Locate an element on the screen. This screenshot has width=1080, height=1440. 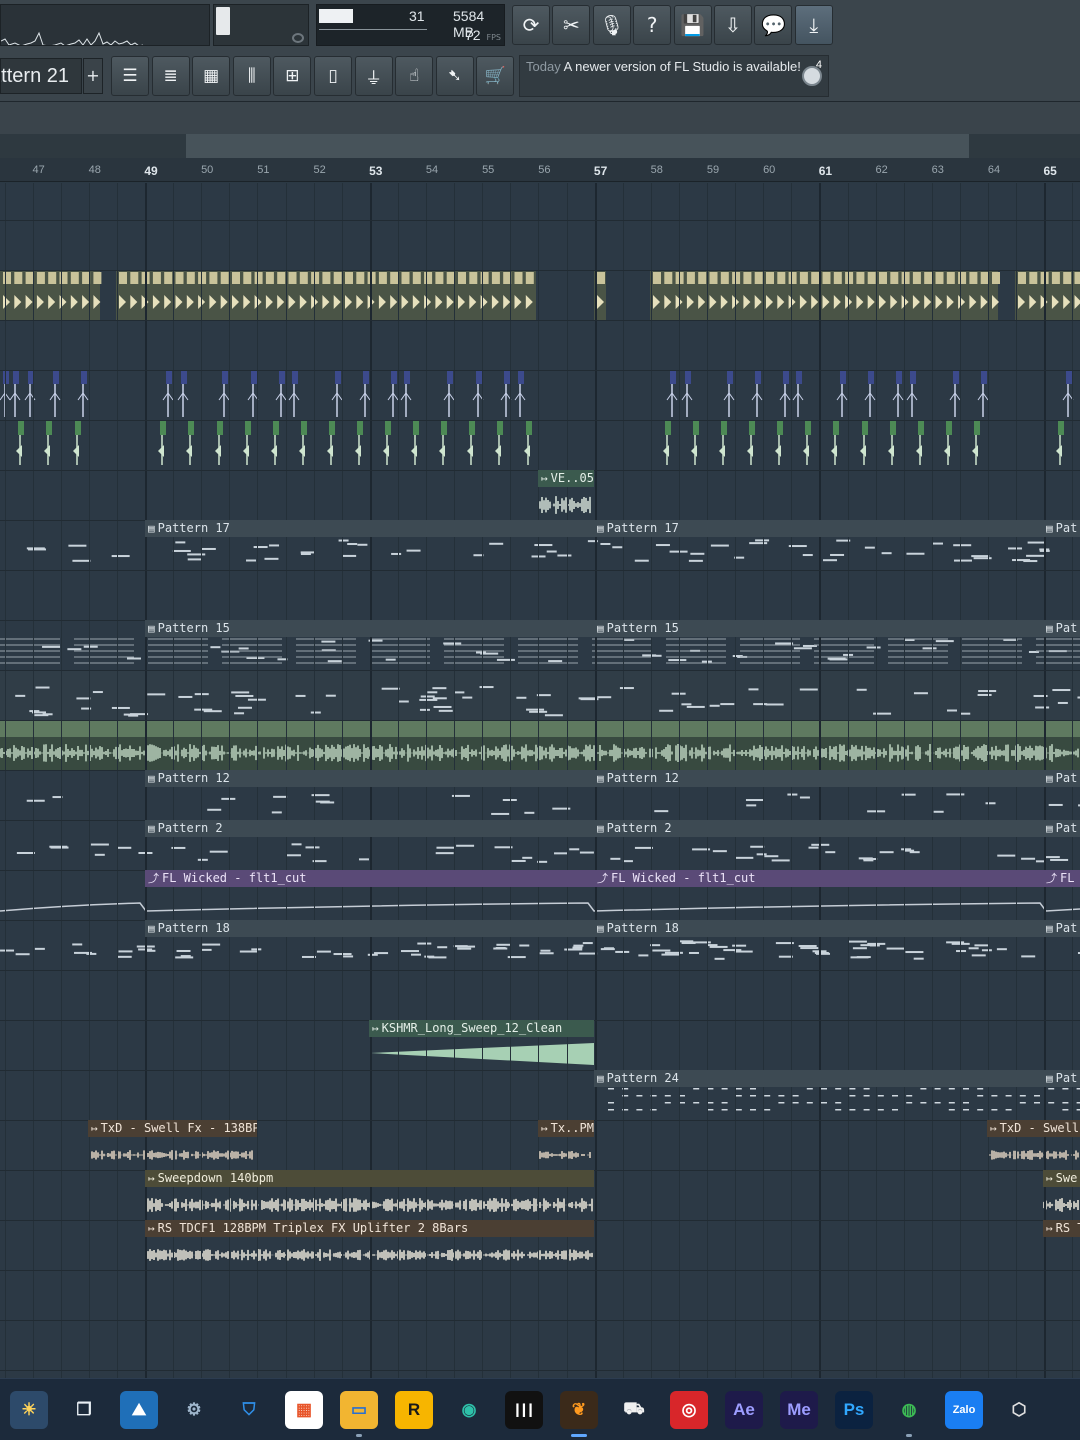
fl-studio-icon: ❦ is located at coordinates (579, 1414).